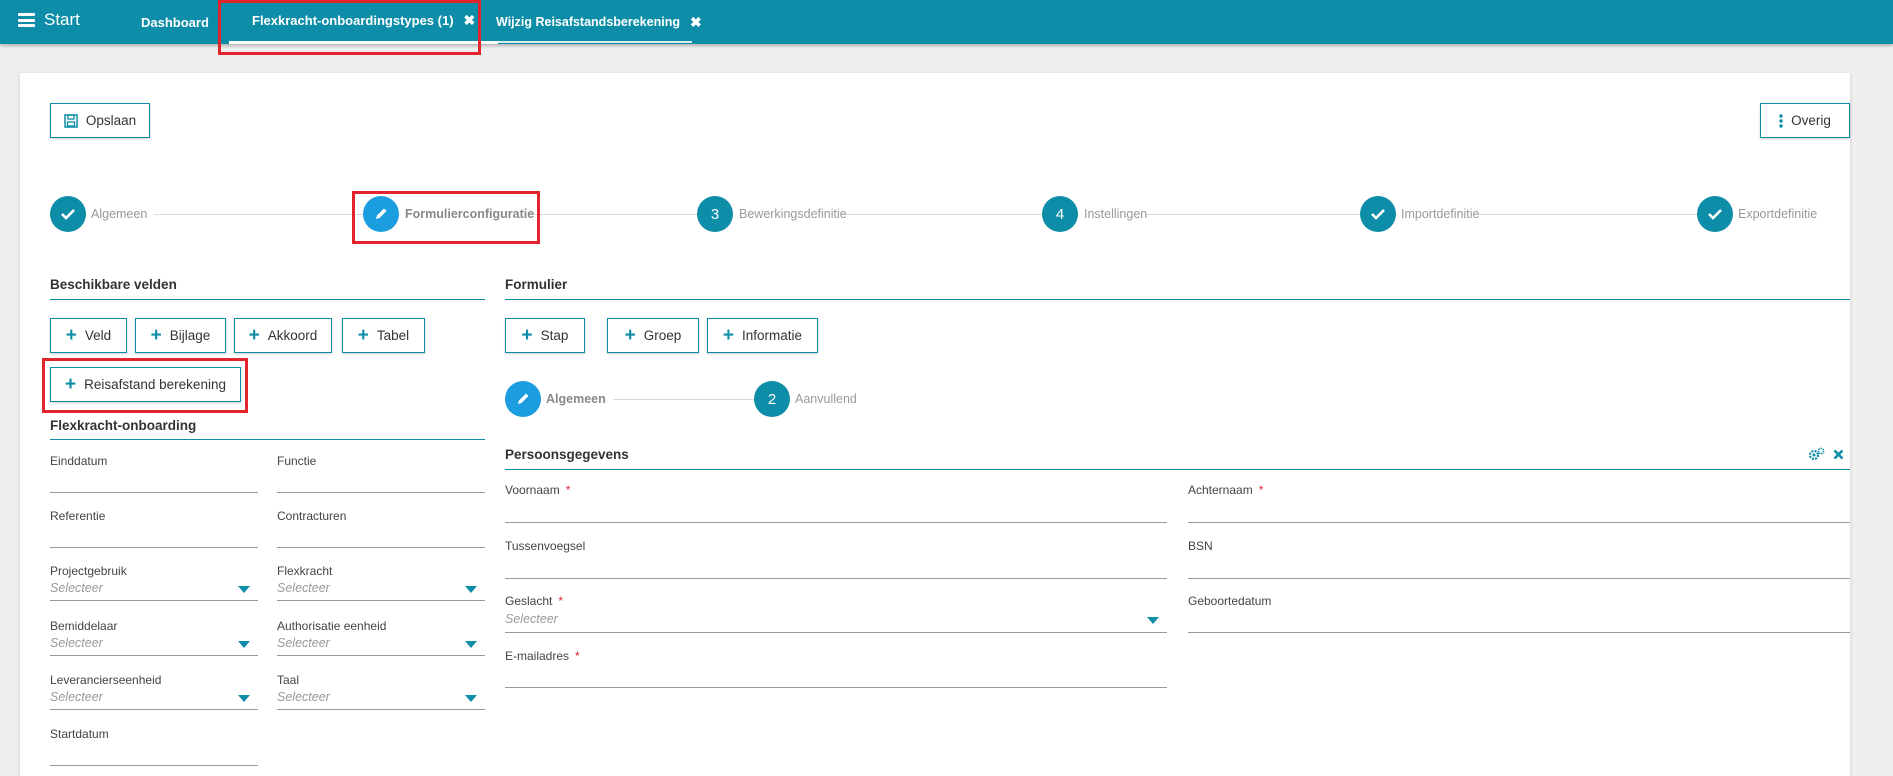  I want to click on save-label: Opslaan, so click(111, 120).